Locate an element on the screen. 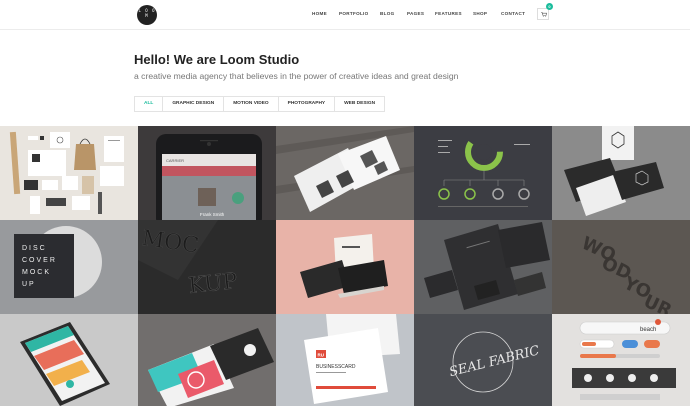 The width and height of the screenshot is (690, 406). portfolio-item-red-cards: RU BUSINESSCARD is located at coordinates (345, 360).